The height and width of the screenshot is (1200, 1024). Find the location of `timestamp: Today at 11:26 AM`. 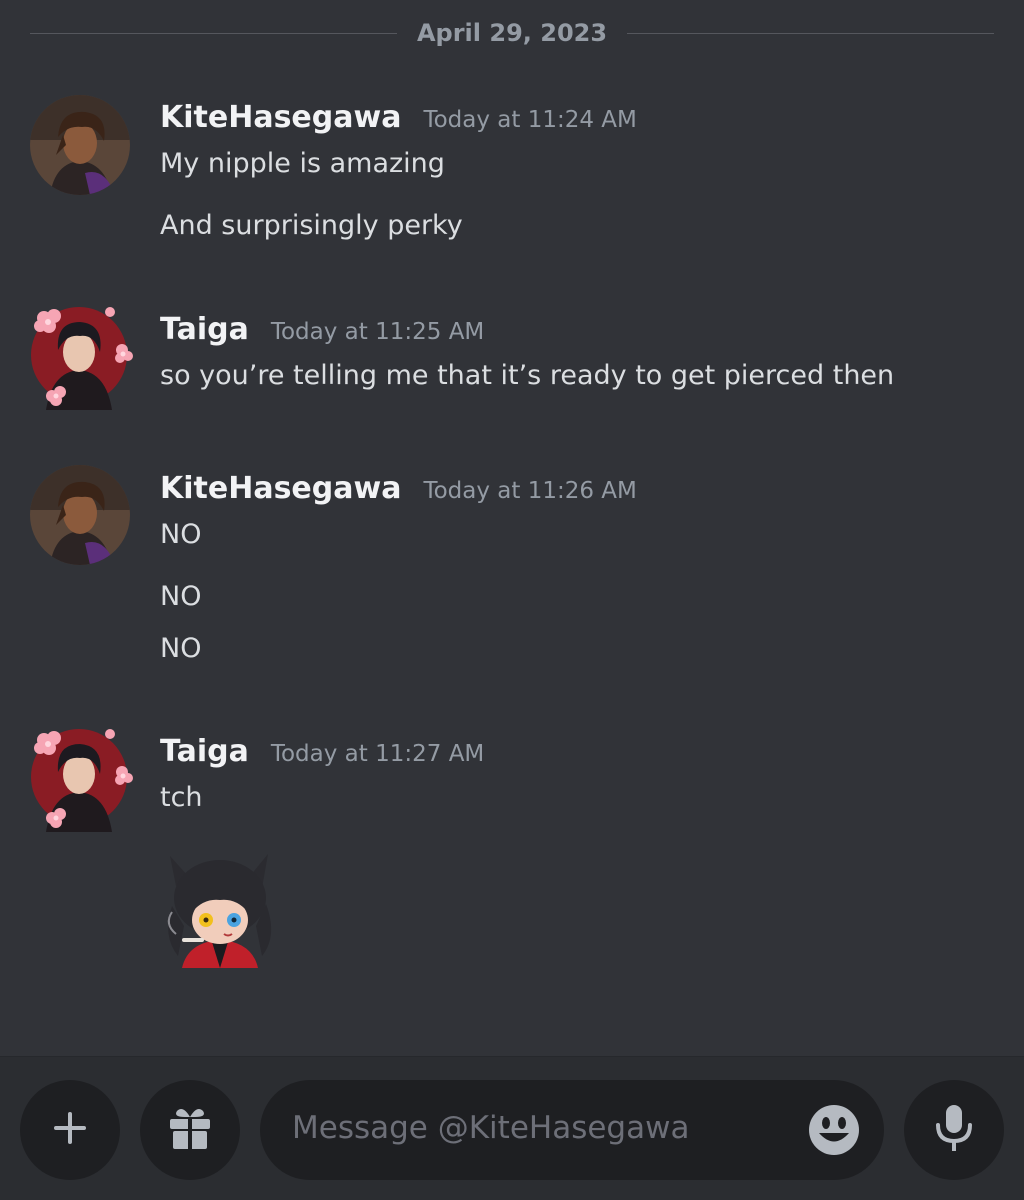

timestamp: Today at 11:26 AM is located at coordinates (530, 491).